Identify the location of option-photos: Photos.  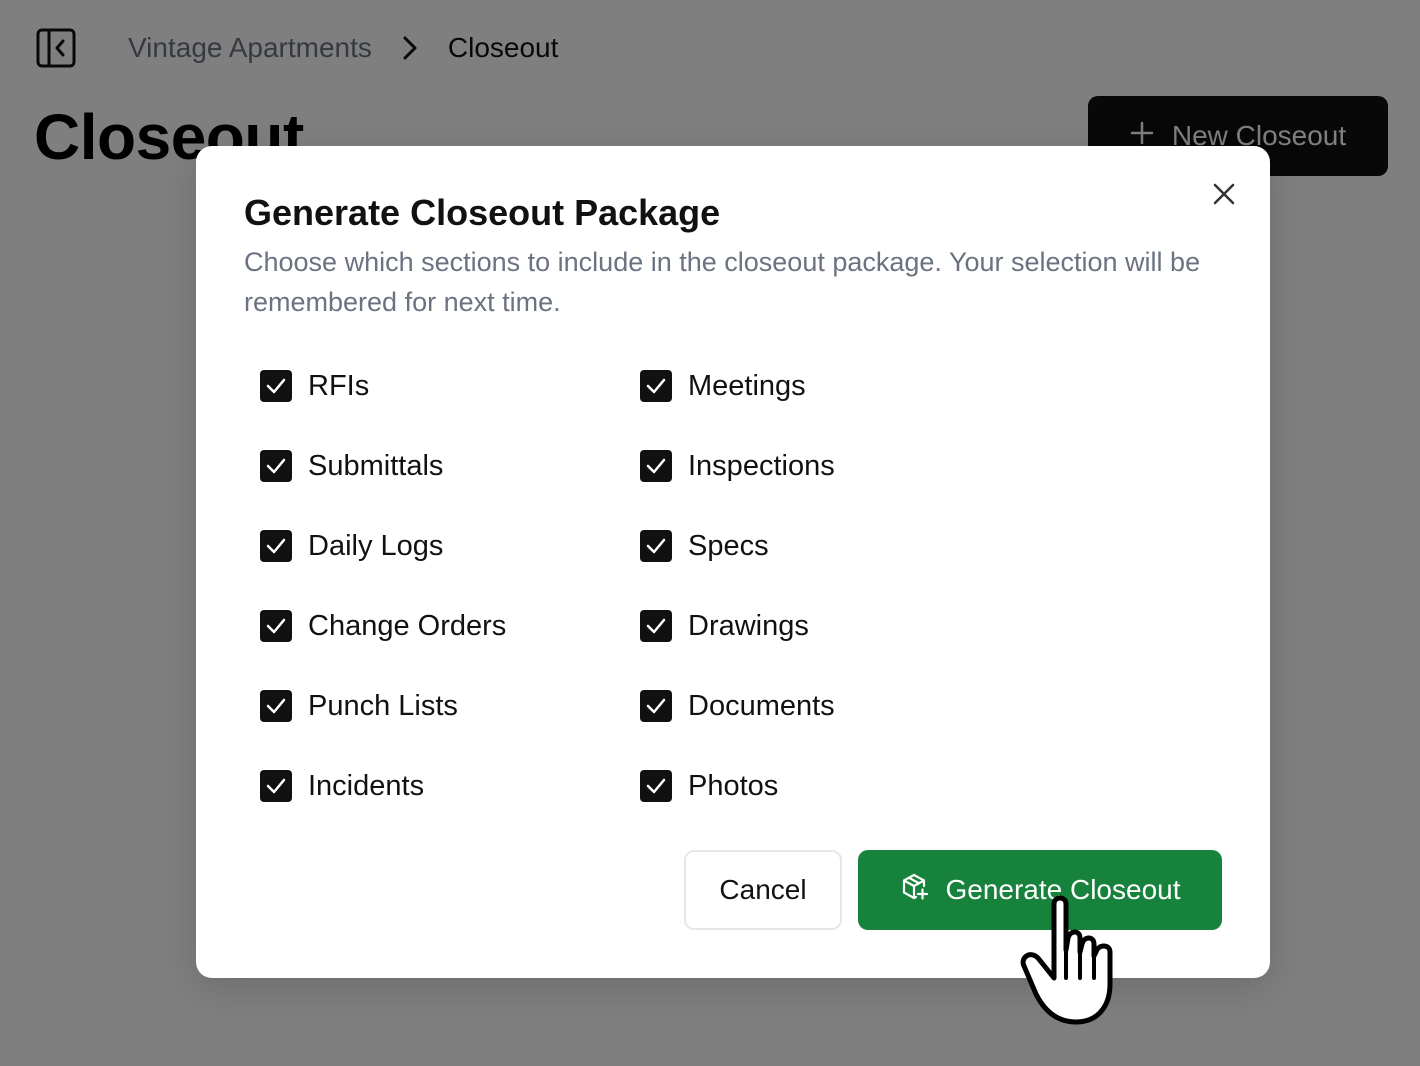
(830, 786).